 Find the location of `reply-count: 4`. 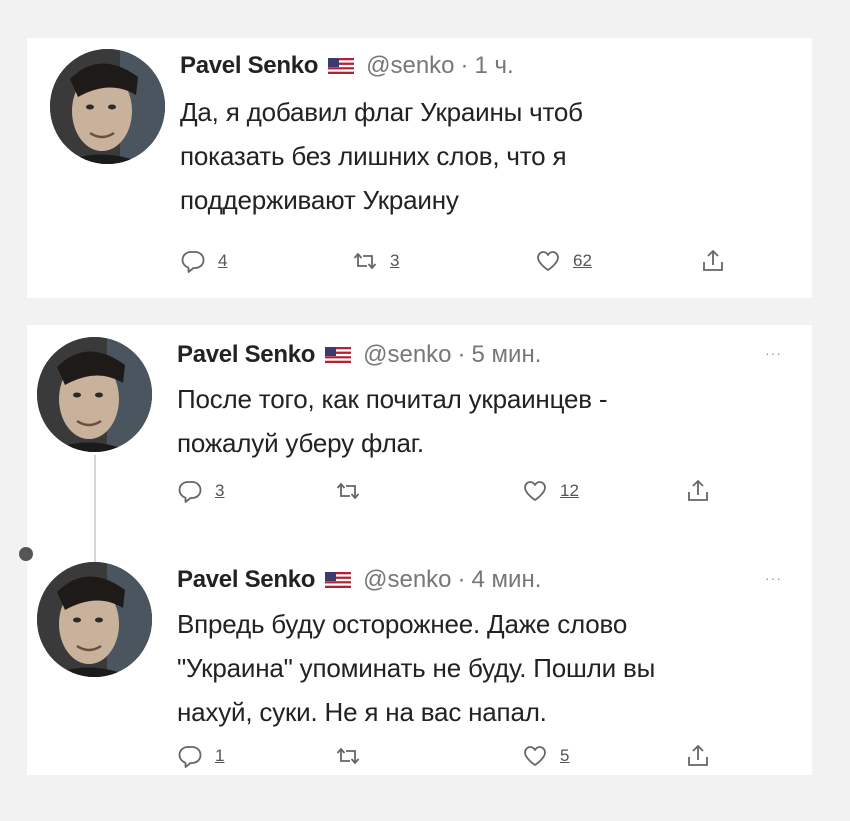

reply-count: 4 is located at coordinates (223, 260).